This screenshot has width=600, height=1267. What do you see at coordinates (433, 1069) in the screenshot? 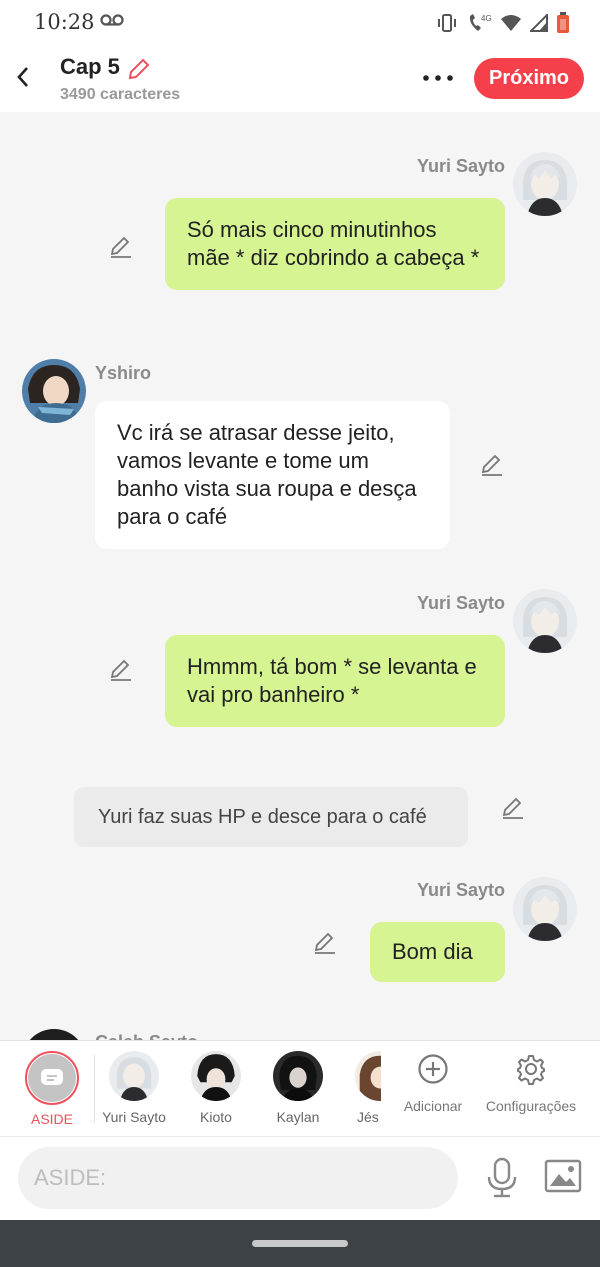
I see `add-circle-icon` at bounding box center [433, 1069].